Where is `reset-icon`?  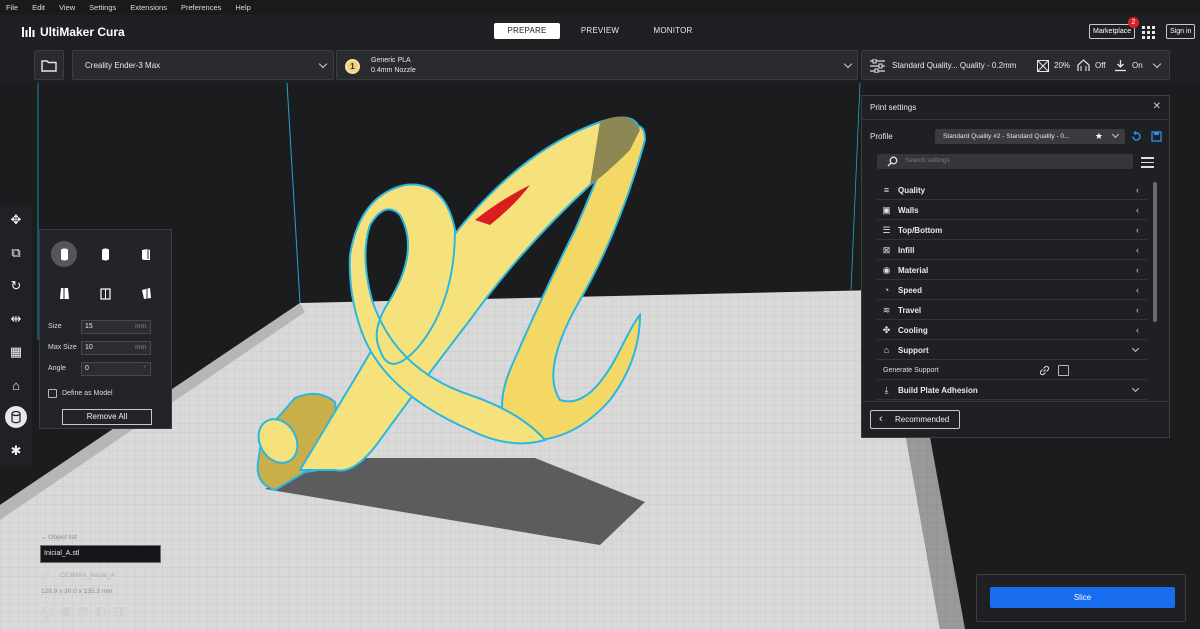 reset-icon is located at coordinates (1136, 136).